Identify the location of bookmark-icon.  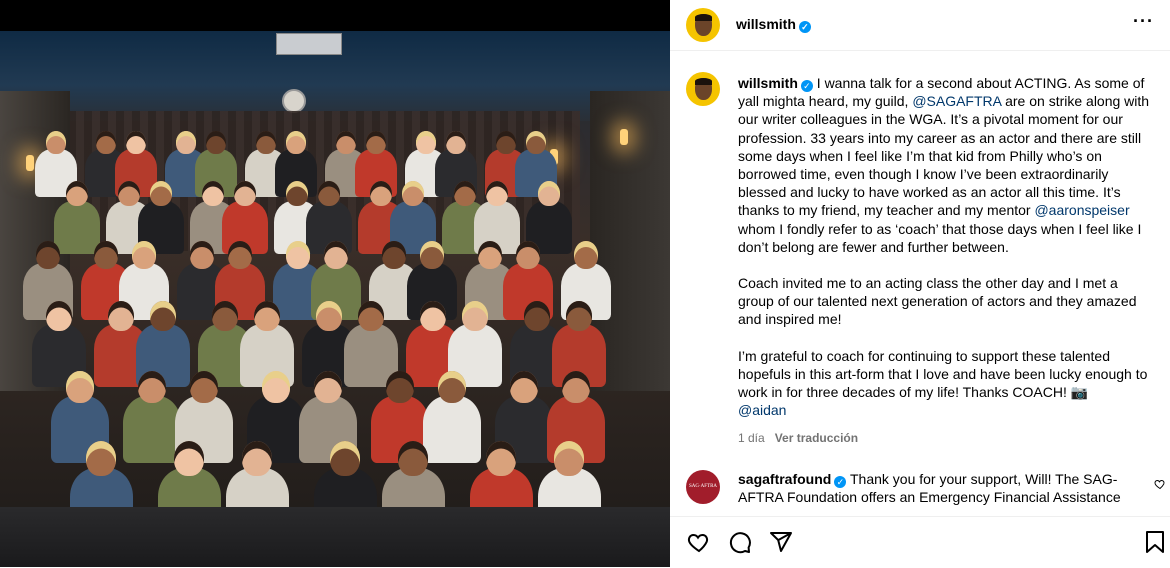
(1155, 542).